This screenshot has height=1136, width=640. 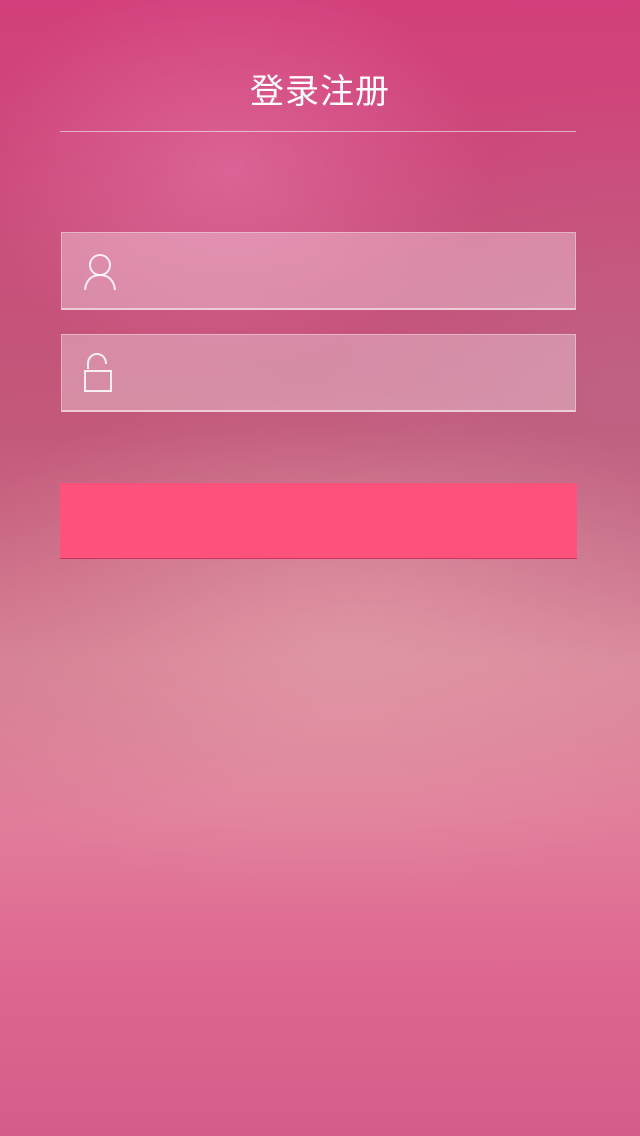 What do you see at coordinates (318, 131) in the screenshot?
I see `header-divider` at bounding box center [318, 131].